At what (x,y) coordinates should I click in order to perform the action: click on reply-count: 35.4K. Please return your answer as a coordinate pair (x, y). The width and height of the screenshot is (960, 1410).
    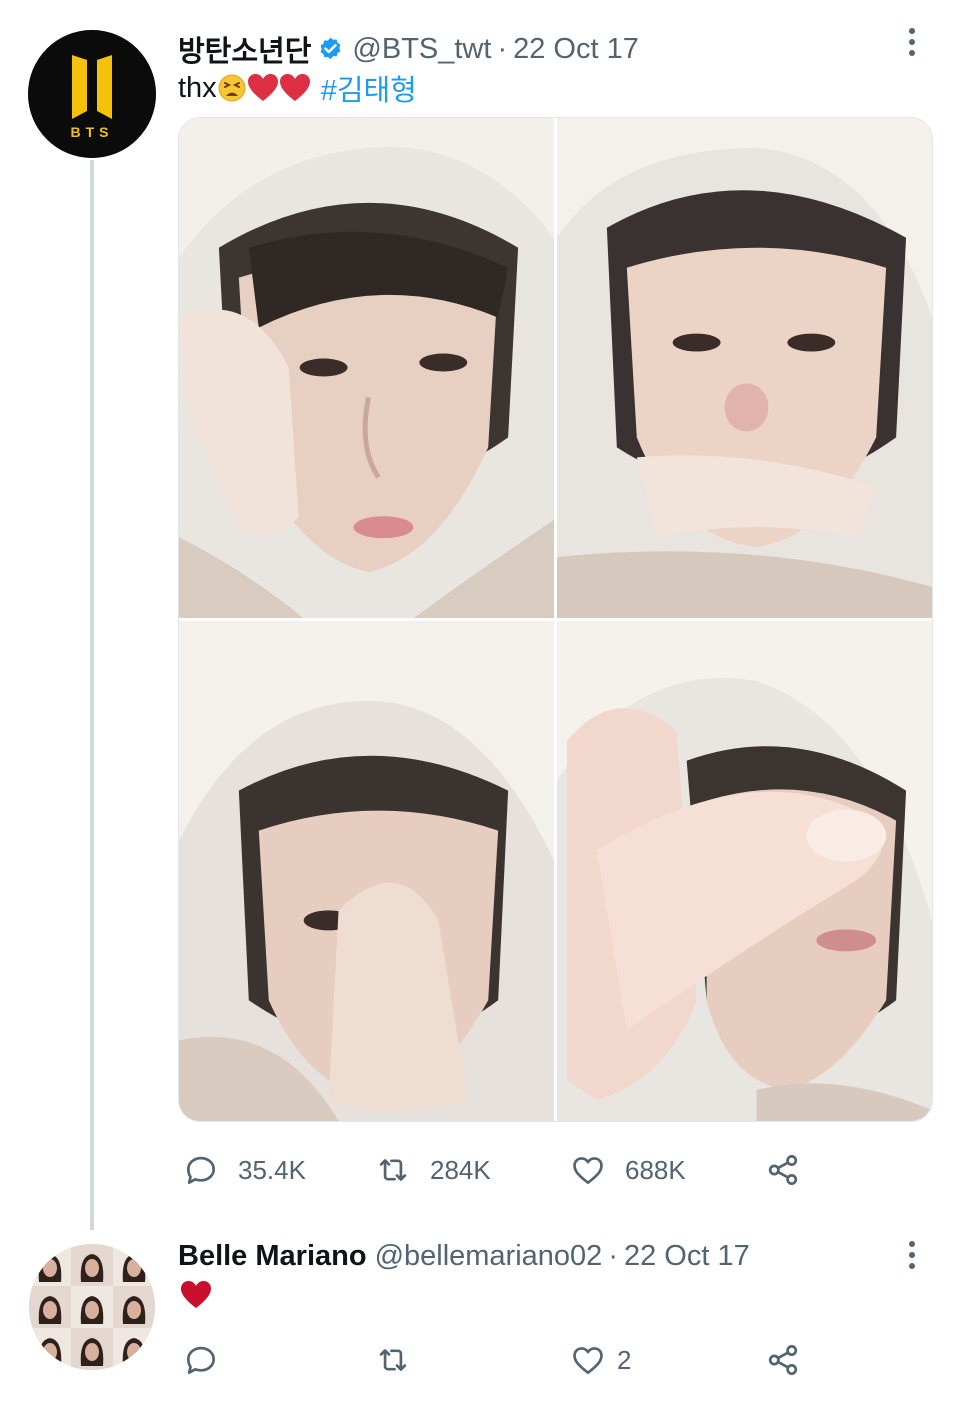
    Looking at the image, I should click on (272, 1169).